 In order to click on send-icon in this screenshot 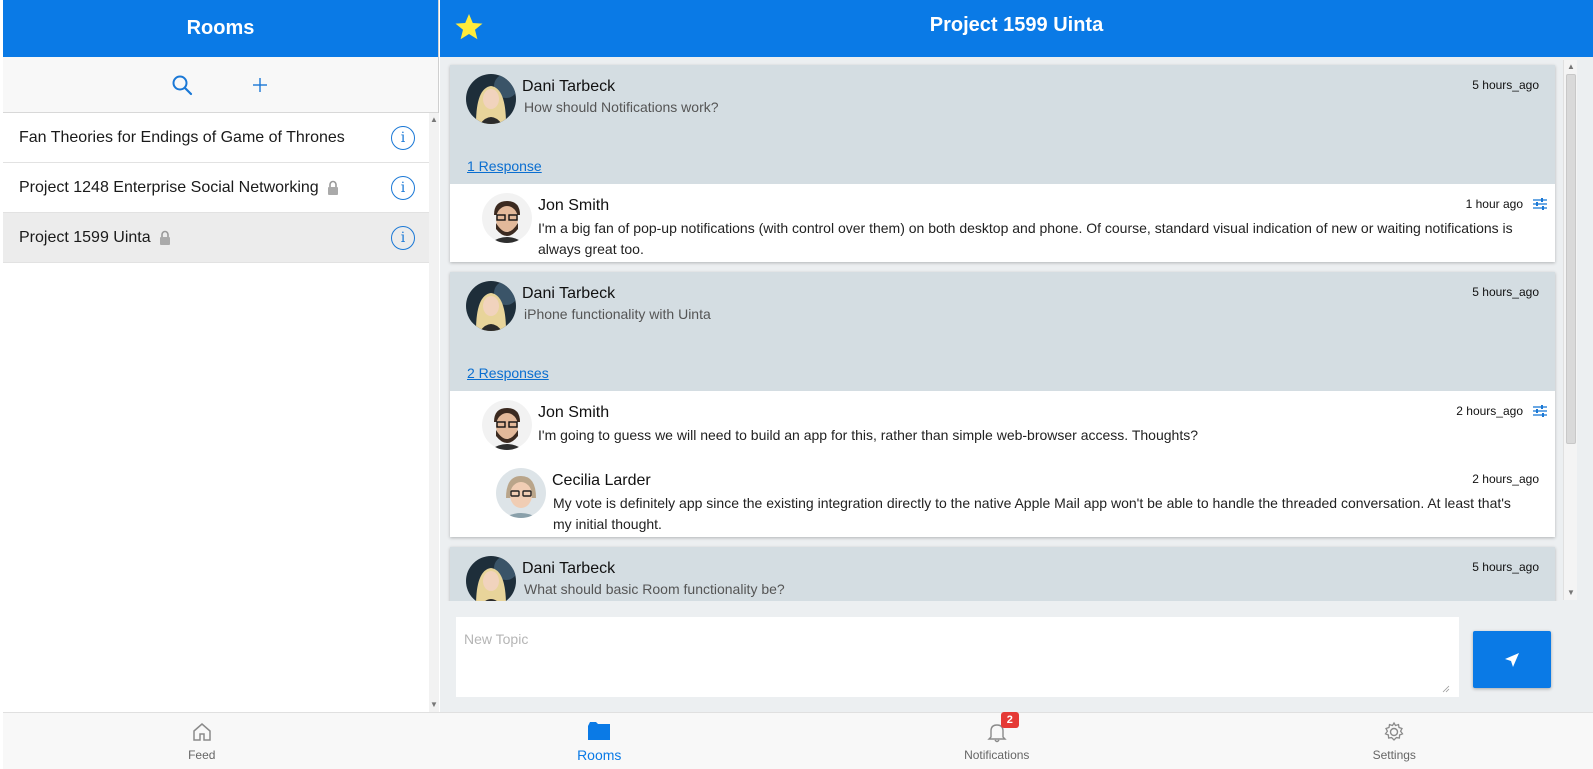, I will do `click(1512, 659)`.